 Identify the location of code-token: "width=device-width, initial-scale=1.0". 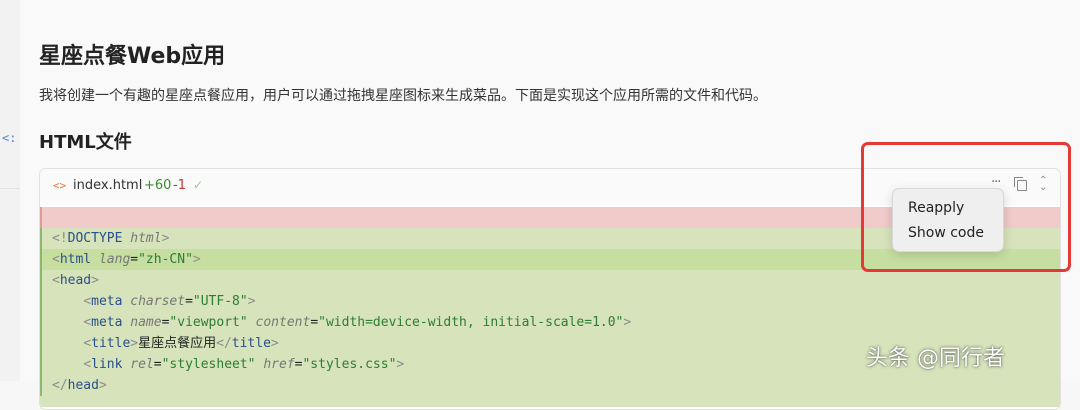
(471, 322).